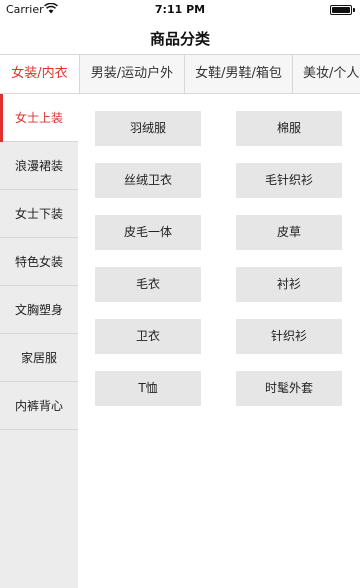 The width and height of the screenshot is (360, 588). What do you see at coordinates (289, 284) in the screenshot?
I see `category-button: 衬衫` at bounding box center [289, 284].